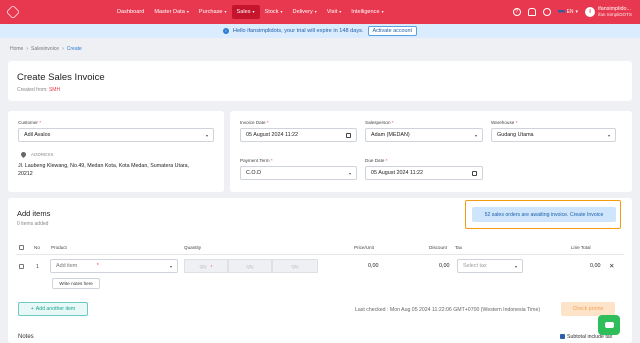 Image resolution: width=640 pixels, height=343 pixels. I want to click on user-menu: I ifansimplido... ifan SimpliDOTS, so click(608, 12).